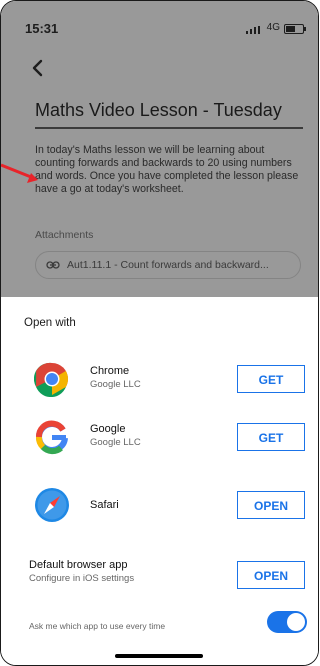 The image size is (320, 666). Describe the element at coordinates (253, 30) in the screenshot. I see `signal-icon` at that location.